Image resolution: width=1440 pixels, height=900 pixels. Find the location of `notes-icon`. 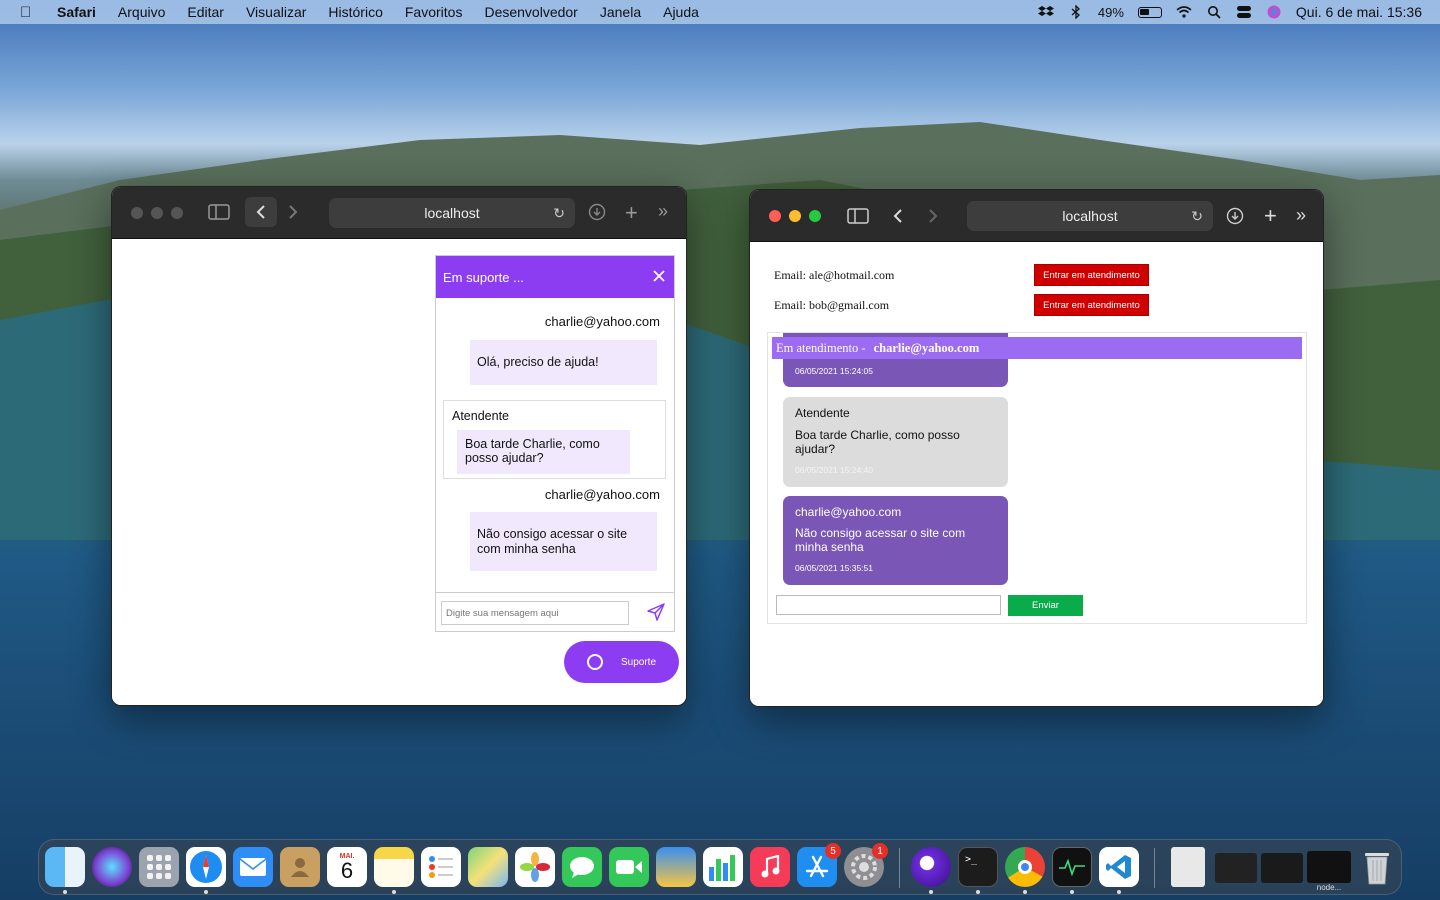

notes-icon is located at coordinates (394, 867).